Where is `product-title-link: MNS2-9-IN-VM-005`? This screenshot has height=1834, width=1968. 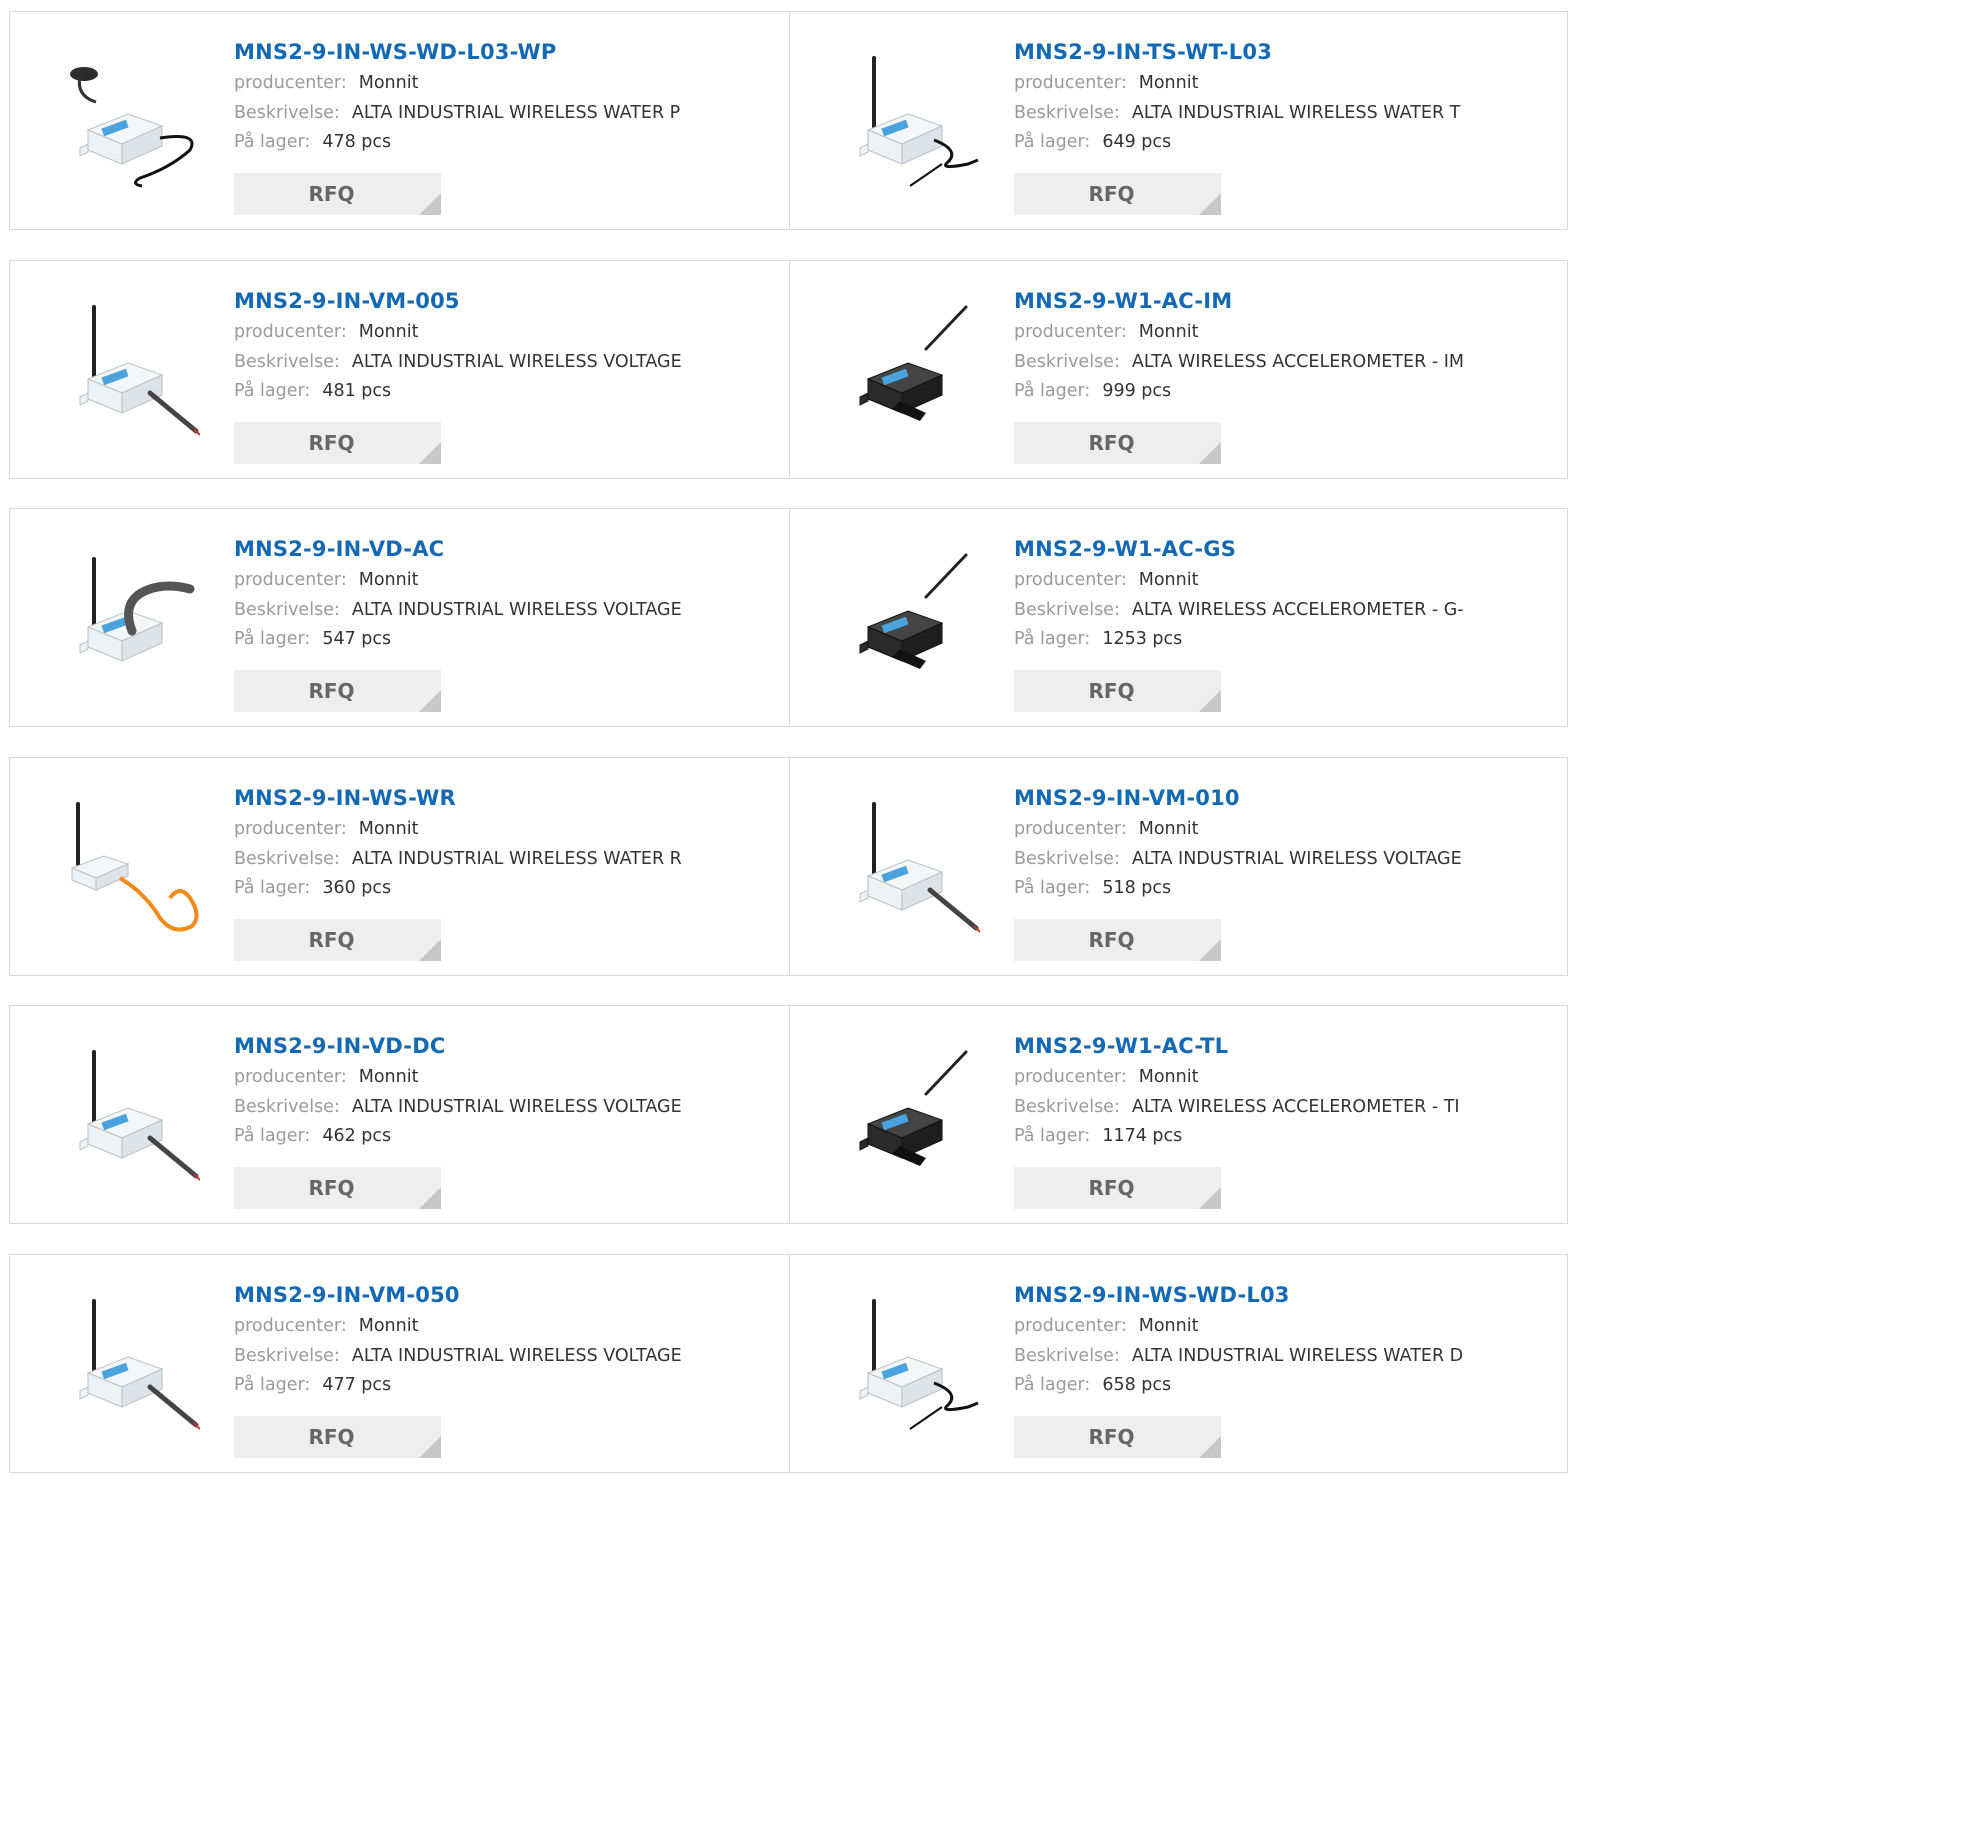
product-title-link: MNS2-9-IN-VM-005 is located at coordinates (458, 302).